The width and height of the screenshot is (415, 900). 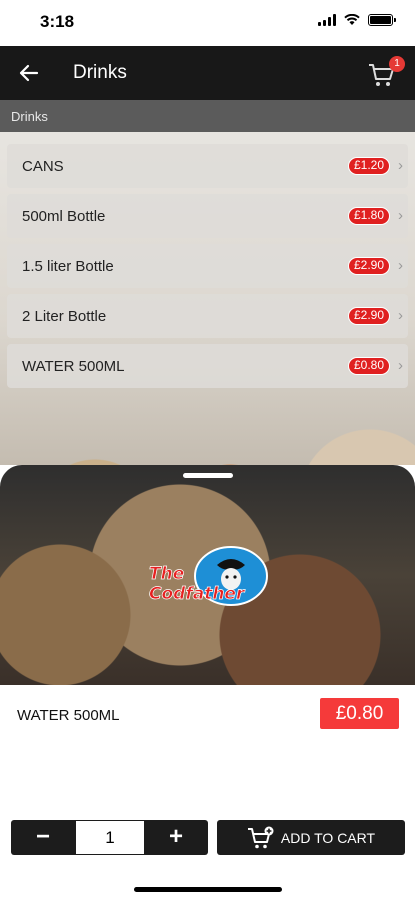 What do you see at coordinates (368, 166) in the screenshot?
I see `item-price: £1.20` at bounding box center [368, 166].